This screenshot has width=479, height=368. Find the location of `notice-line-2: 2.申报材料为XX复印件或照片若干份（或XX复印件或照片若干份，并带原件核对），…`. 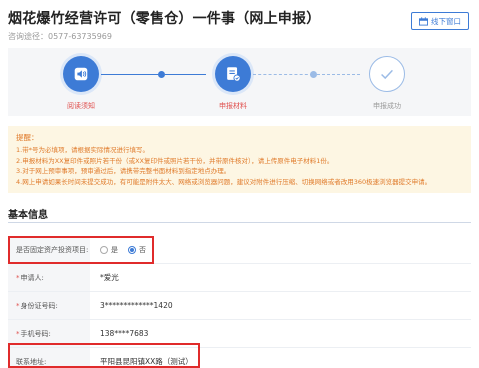

notice-line-2: 2.申报材料为XX复印件或照片若干份（或XX复印件或照片若干份，并带原件核对），… is located at coordinates (175, 160).